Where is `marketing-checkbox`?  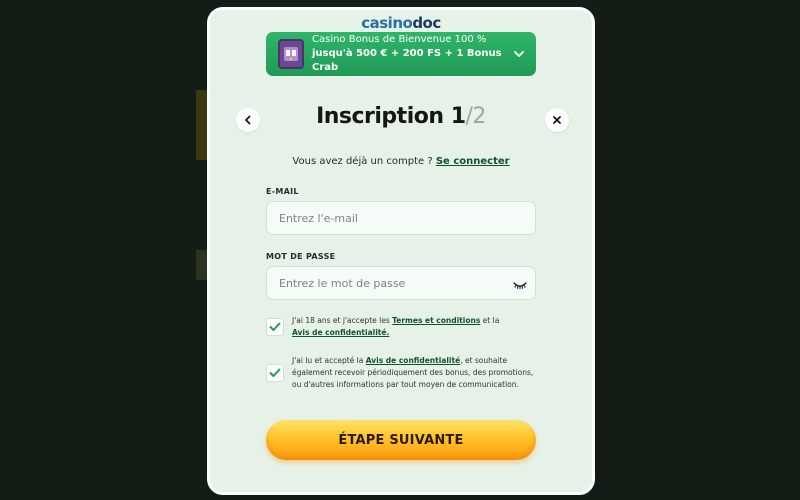
marketing-checkbox is located at coordinates (275, 373).